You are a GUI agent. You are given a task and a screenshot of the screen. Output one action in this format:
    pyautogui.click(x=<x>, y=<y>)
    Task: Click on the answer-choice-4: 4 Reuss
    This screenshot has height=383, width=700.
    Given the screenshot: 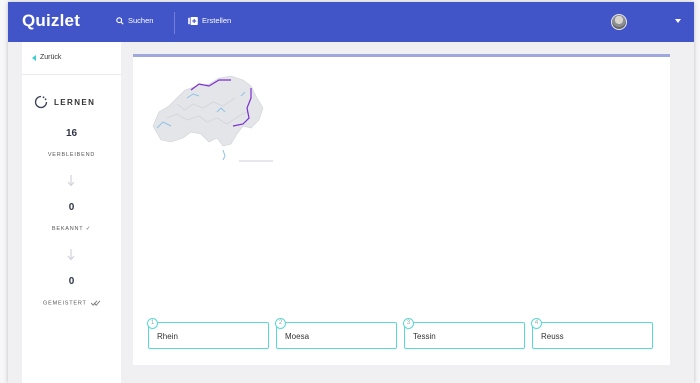 What is the action you would take?
    pyautogui.click(x=592, y=333)
    